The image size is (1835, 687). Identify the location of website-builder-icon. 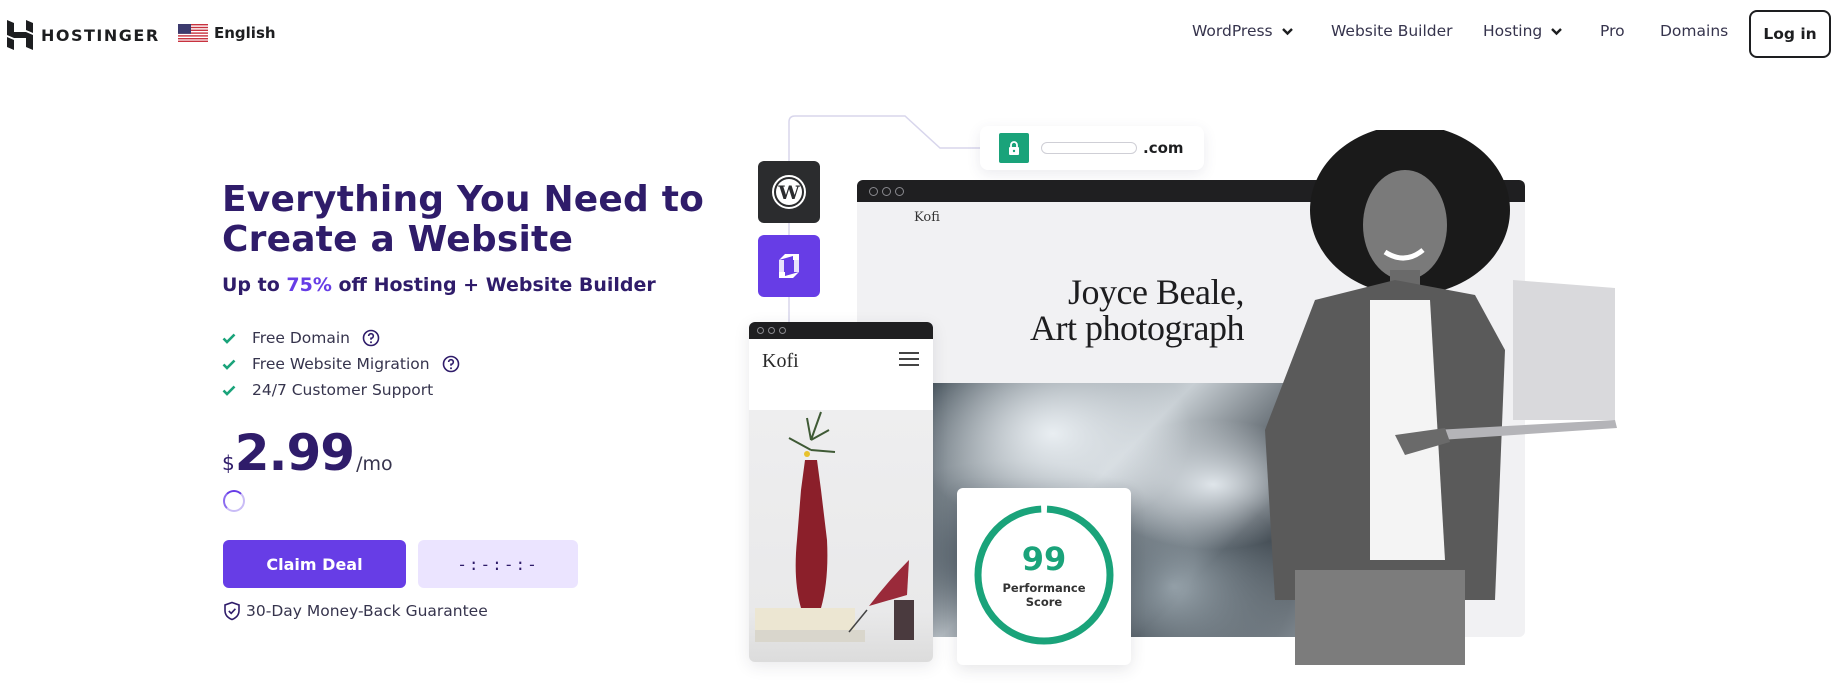
(789, 266).